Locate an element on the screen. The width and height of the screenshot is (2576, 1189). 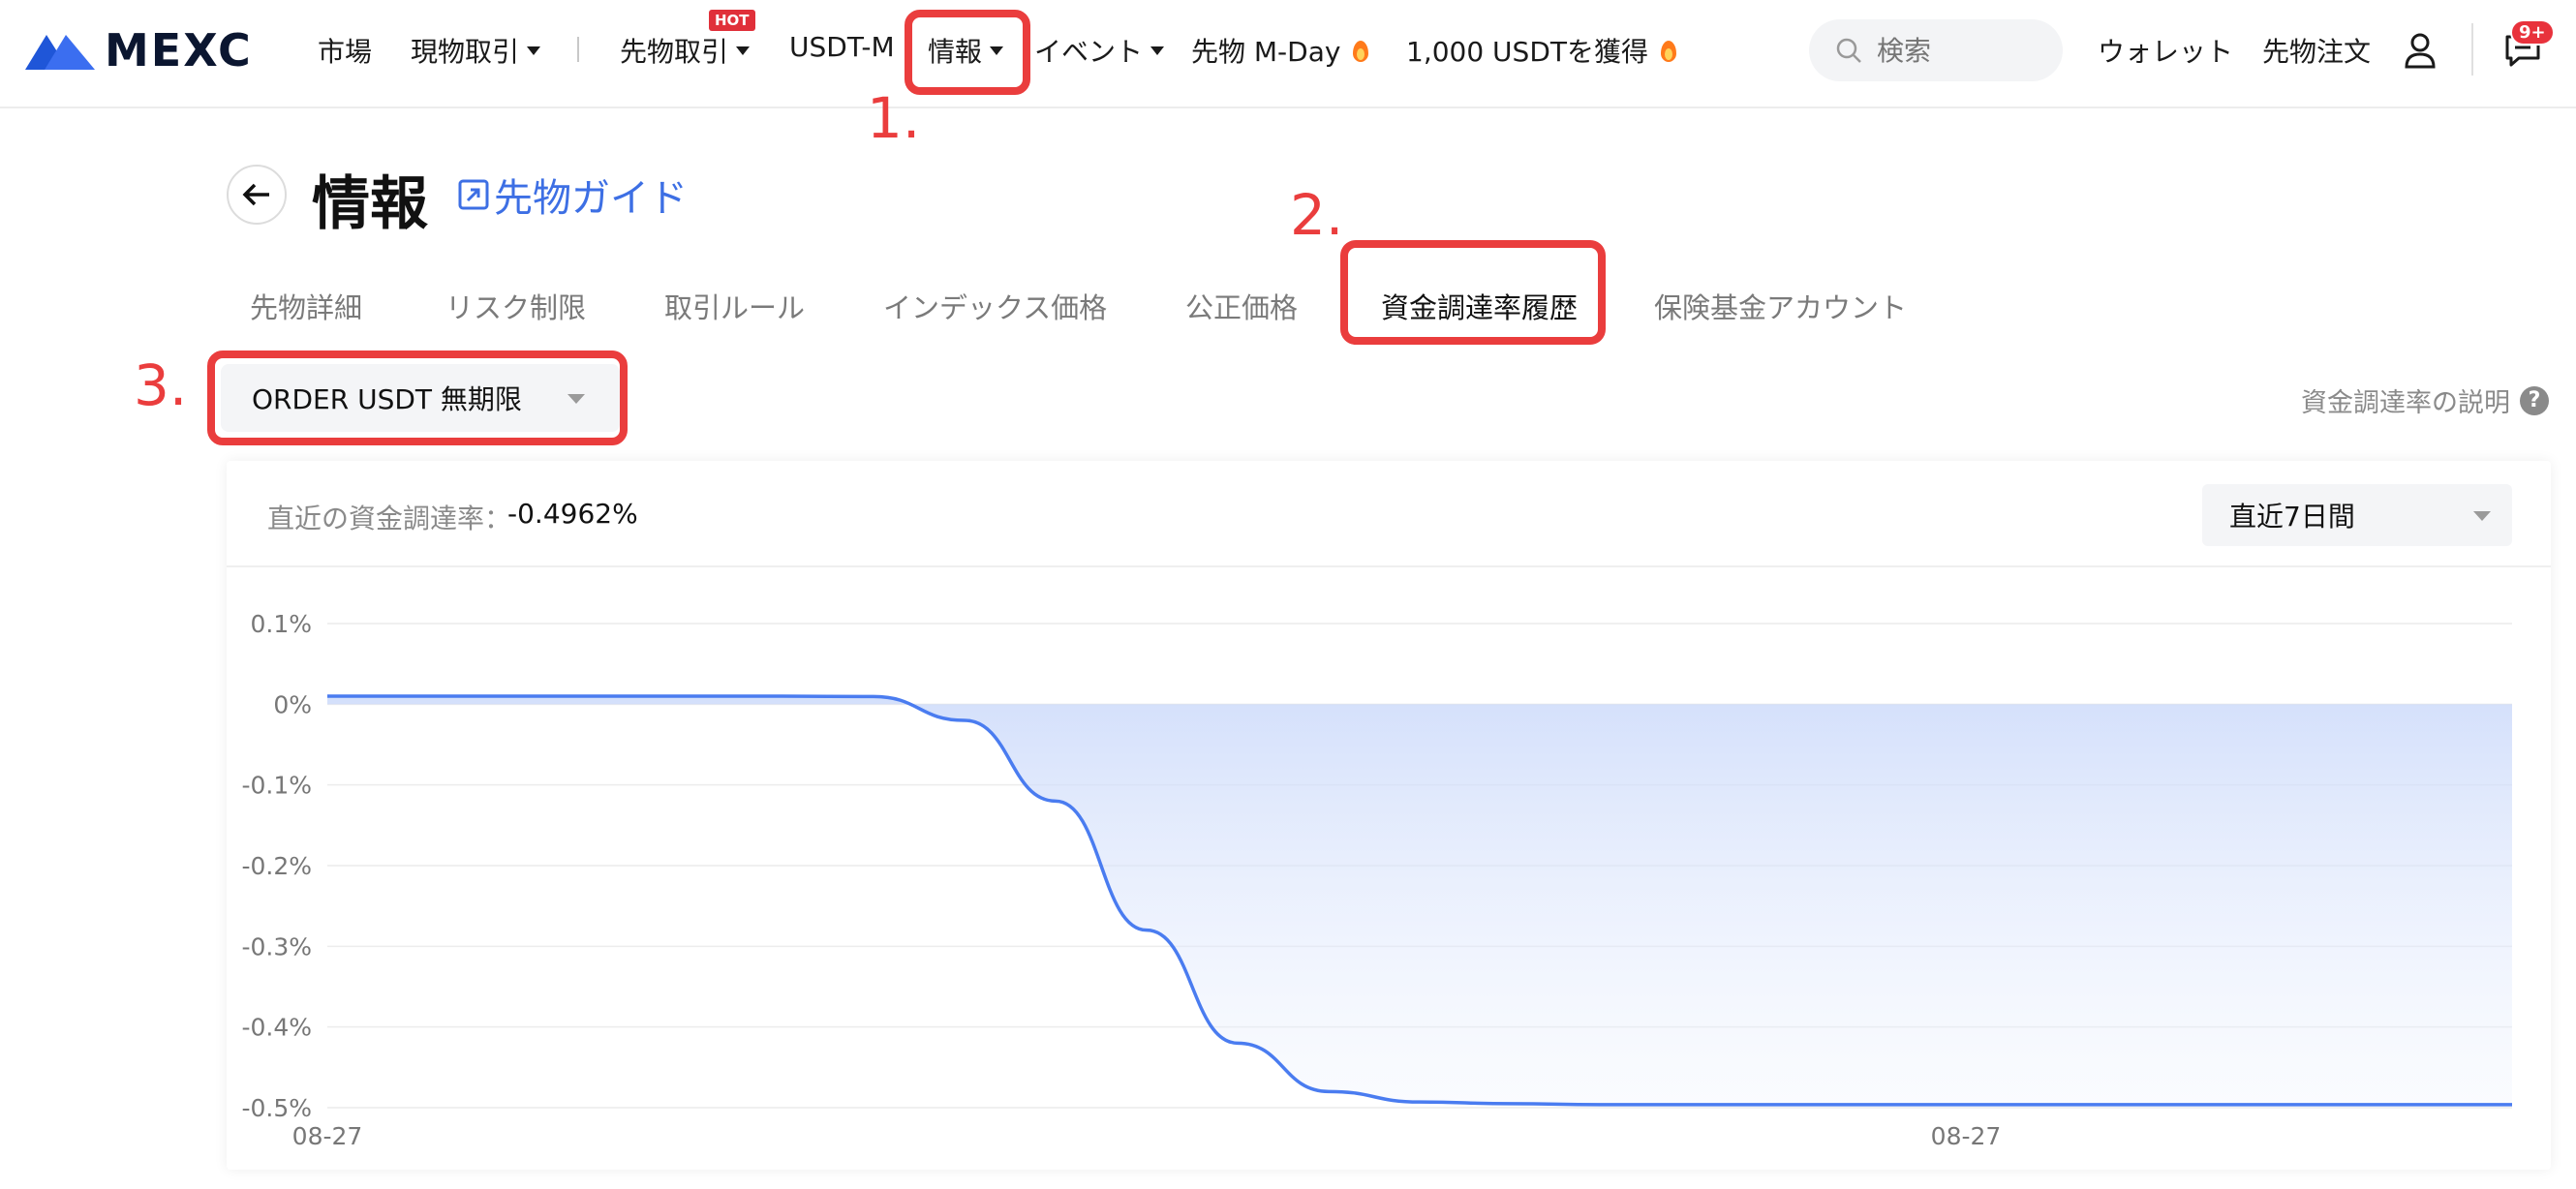
nav-spot-trading: 現物取引 is located at coordinates (476, 50).